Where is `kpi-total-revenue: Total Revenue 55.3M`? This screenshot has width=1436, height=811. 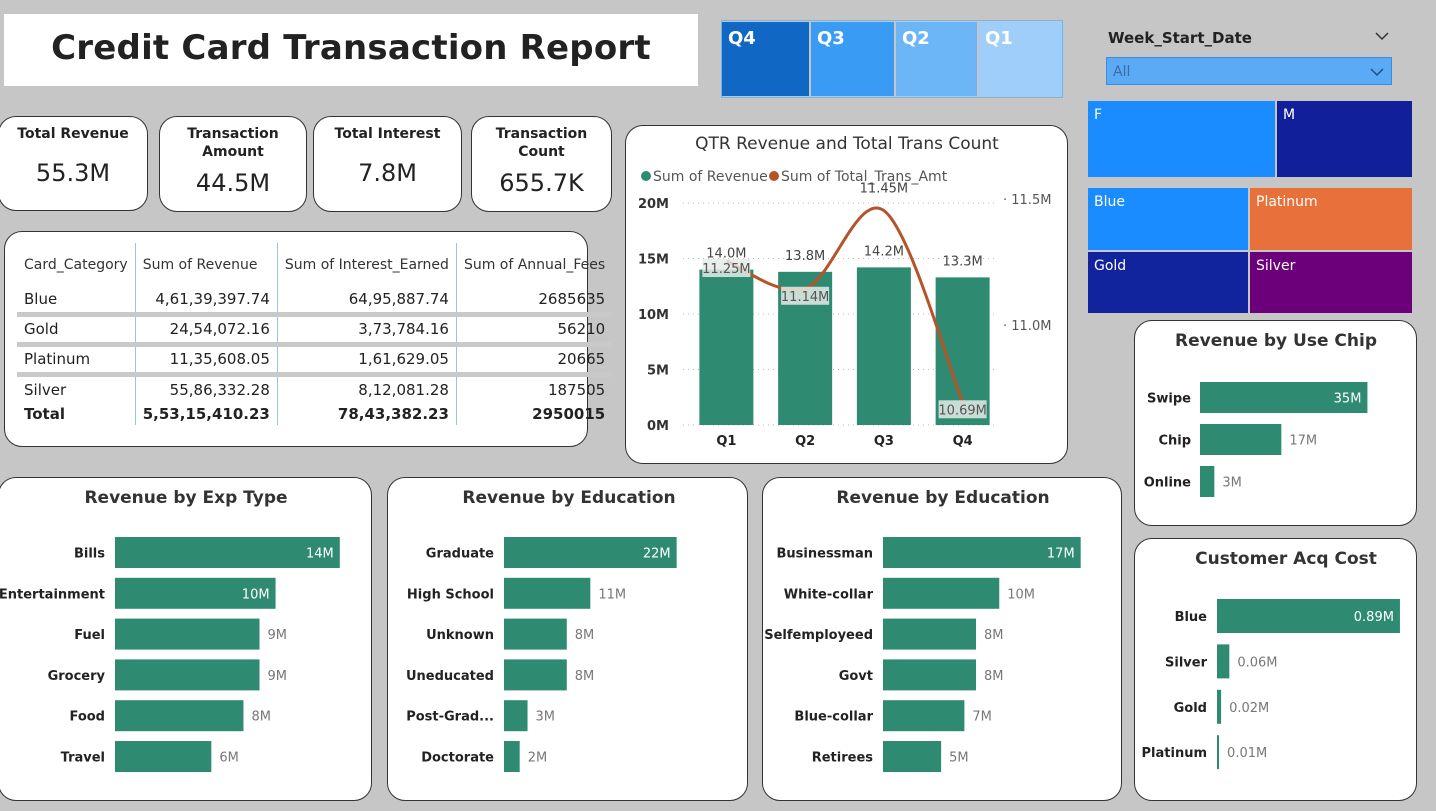
kpi-total-revenue: Total Revenue 55.3M is located at coordinates (74, 163).